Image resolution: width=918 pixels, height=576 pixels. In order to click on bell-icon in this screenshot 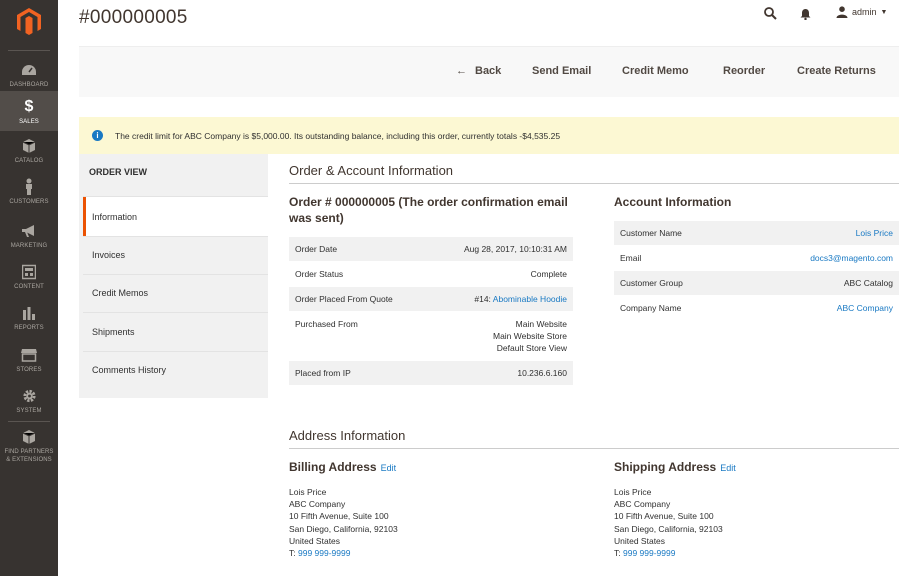, I will do `click(805, 14)`.